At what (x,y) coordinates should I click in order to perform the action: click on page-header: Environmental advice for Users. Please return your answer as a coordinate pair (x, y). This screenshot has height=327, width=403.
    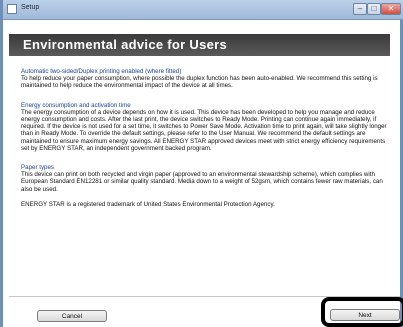
    Looking at the image, I should click on (199, 45).